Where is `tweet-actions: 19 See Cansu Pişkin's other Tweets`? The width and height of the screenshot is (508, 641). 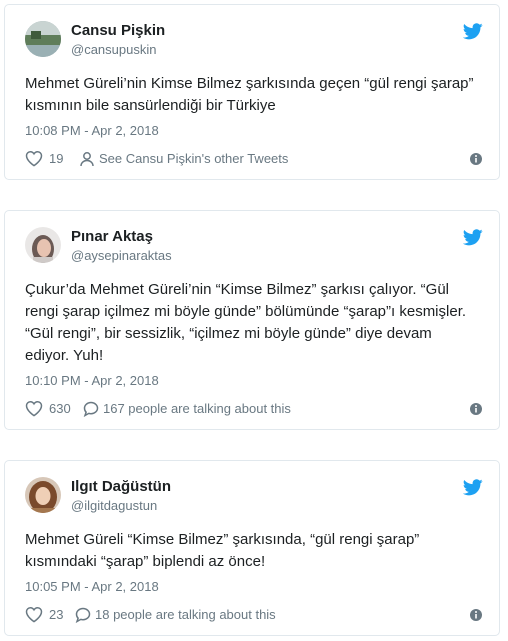 tweet-actions: 19 See Cansu Pişkin's other Tweets is located at coordinates (254, 159).